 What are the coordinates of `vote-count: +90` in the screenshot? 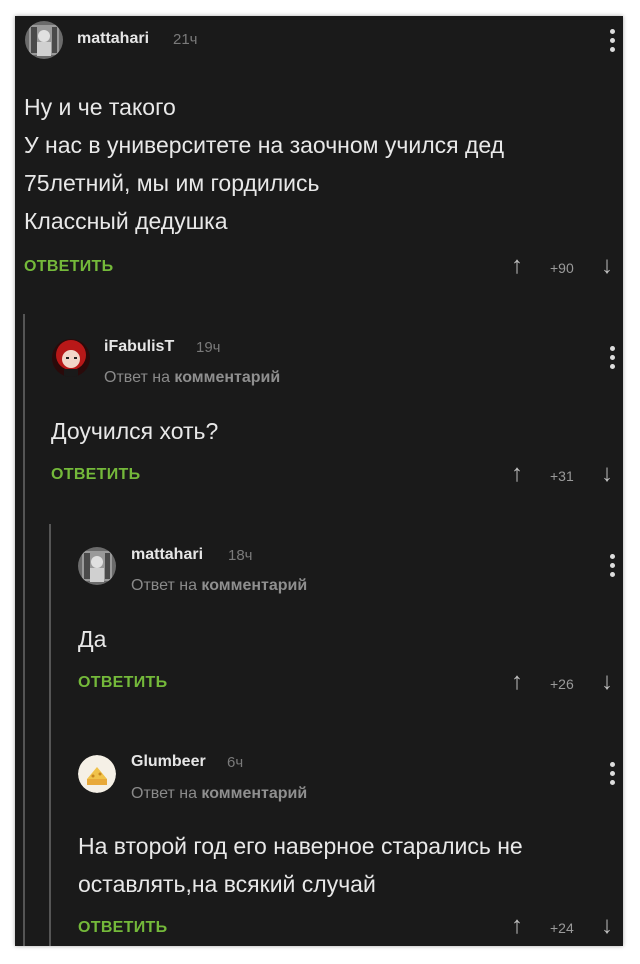 It's located at (562, 268).